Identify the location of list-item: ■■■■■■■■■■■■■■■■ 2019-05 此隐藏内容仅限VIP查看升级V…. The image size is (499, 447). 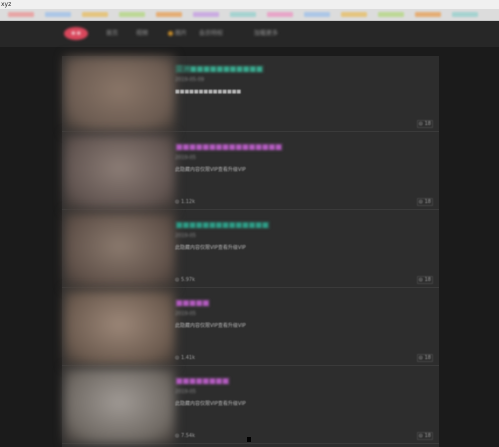
(250, 172).